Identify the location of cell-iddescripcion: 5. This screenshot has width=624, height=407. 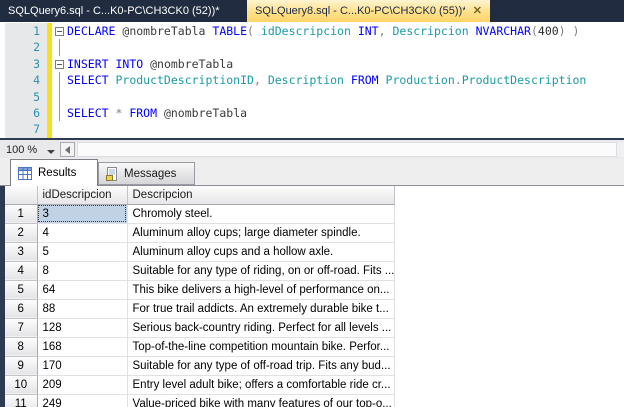
(82, 252).